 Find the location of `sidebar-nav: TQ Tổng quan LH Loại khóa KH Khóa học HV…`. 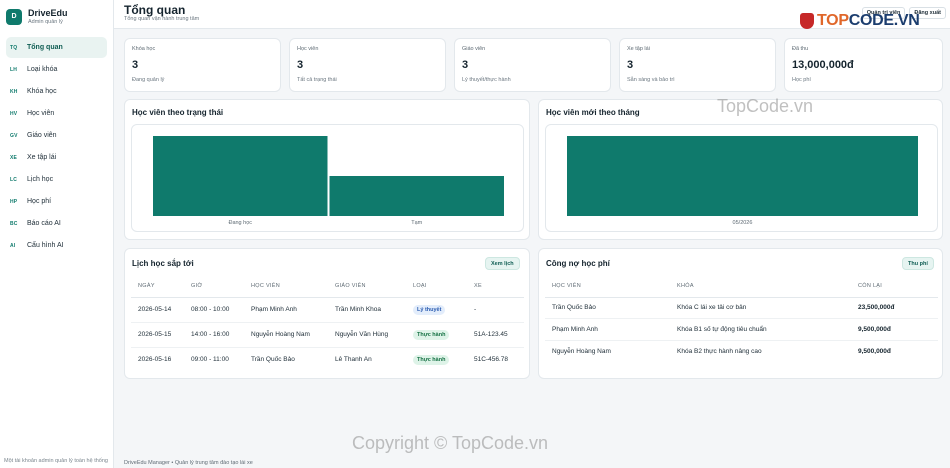

sidebar-nav: TQ Tổng quan LH Loại khóa KH Khóa học HV… is located at coordinates (56, 146).